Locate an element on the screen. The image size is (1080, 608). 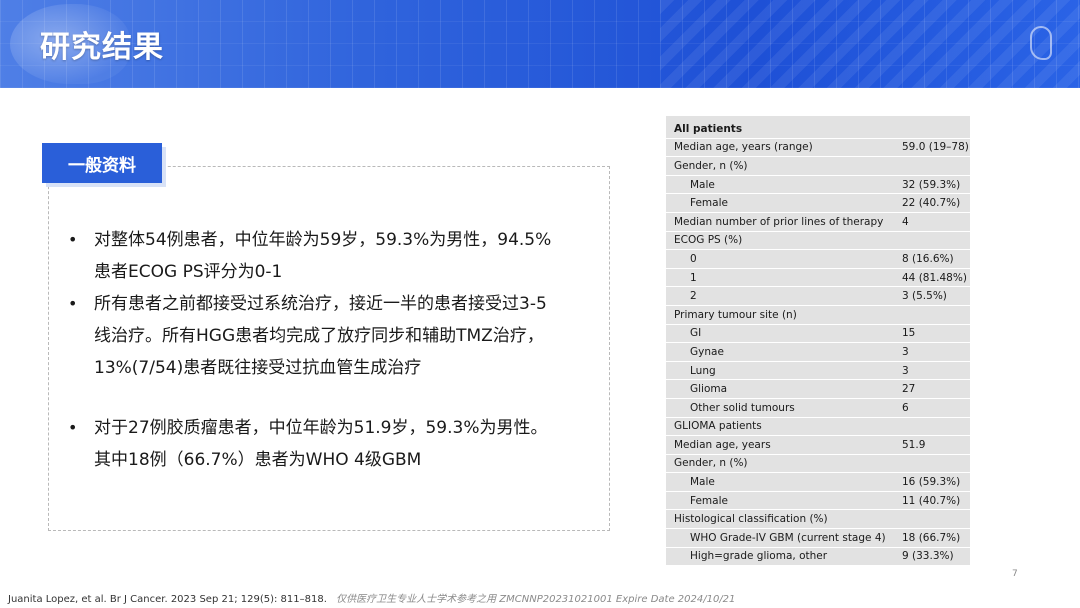
table-row-value: 51.9 is located at coordinates (914, 444).